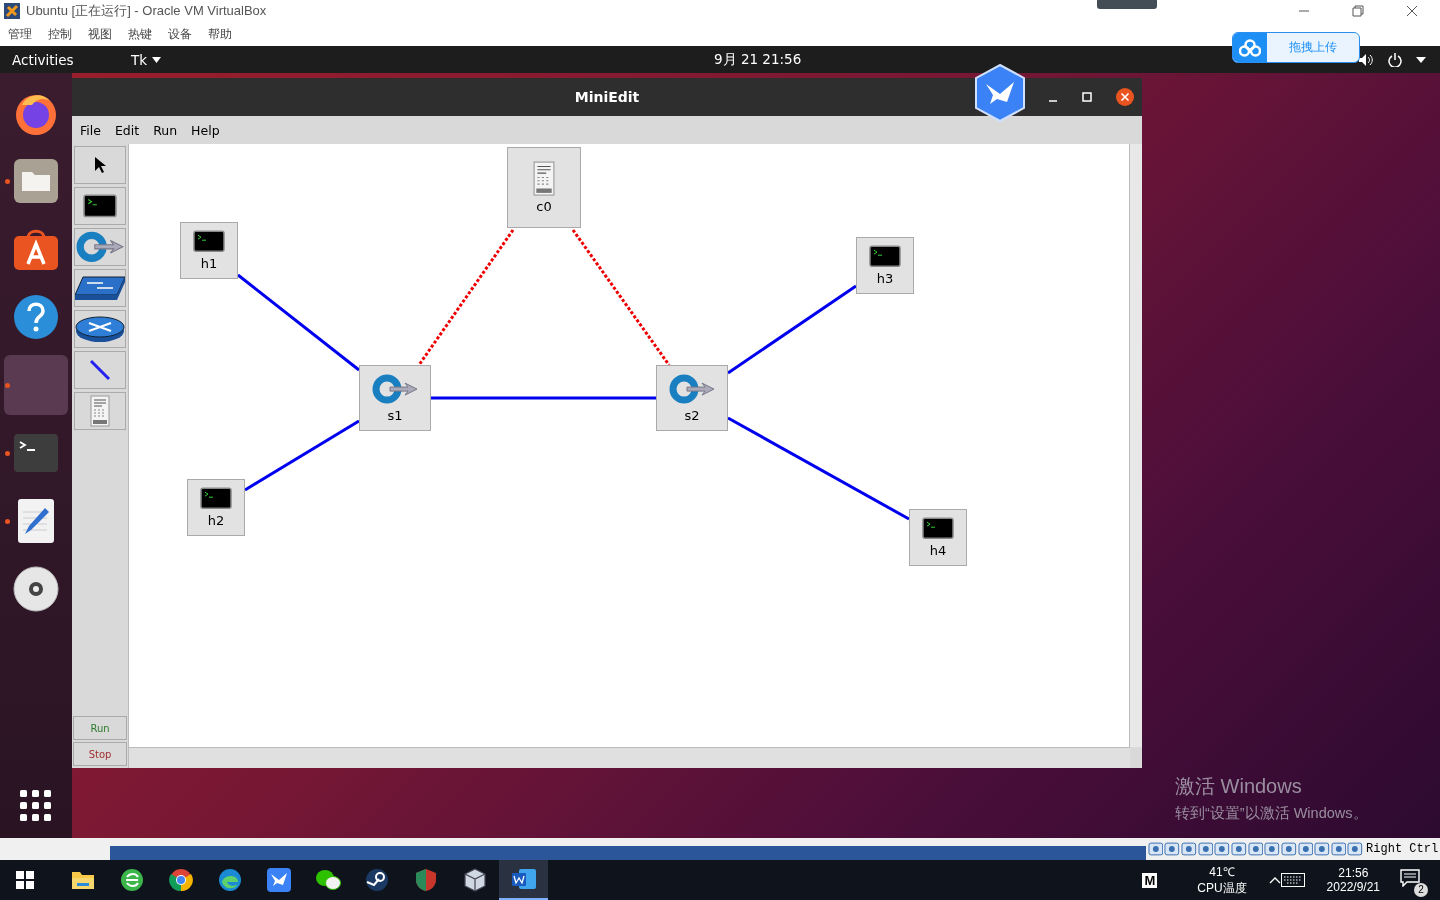 Image resolution: width=1440 pixels, height=900 pixels. Describe the element at coordinates (60, 34) in the screenshot. I see `menu-item: 控制` at that location.